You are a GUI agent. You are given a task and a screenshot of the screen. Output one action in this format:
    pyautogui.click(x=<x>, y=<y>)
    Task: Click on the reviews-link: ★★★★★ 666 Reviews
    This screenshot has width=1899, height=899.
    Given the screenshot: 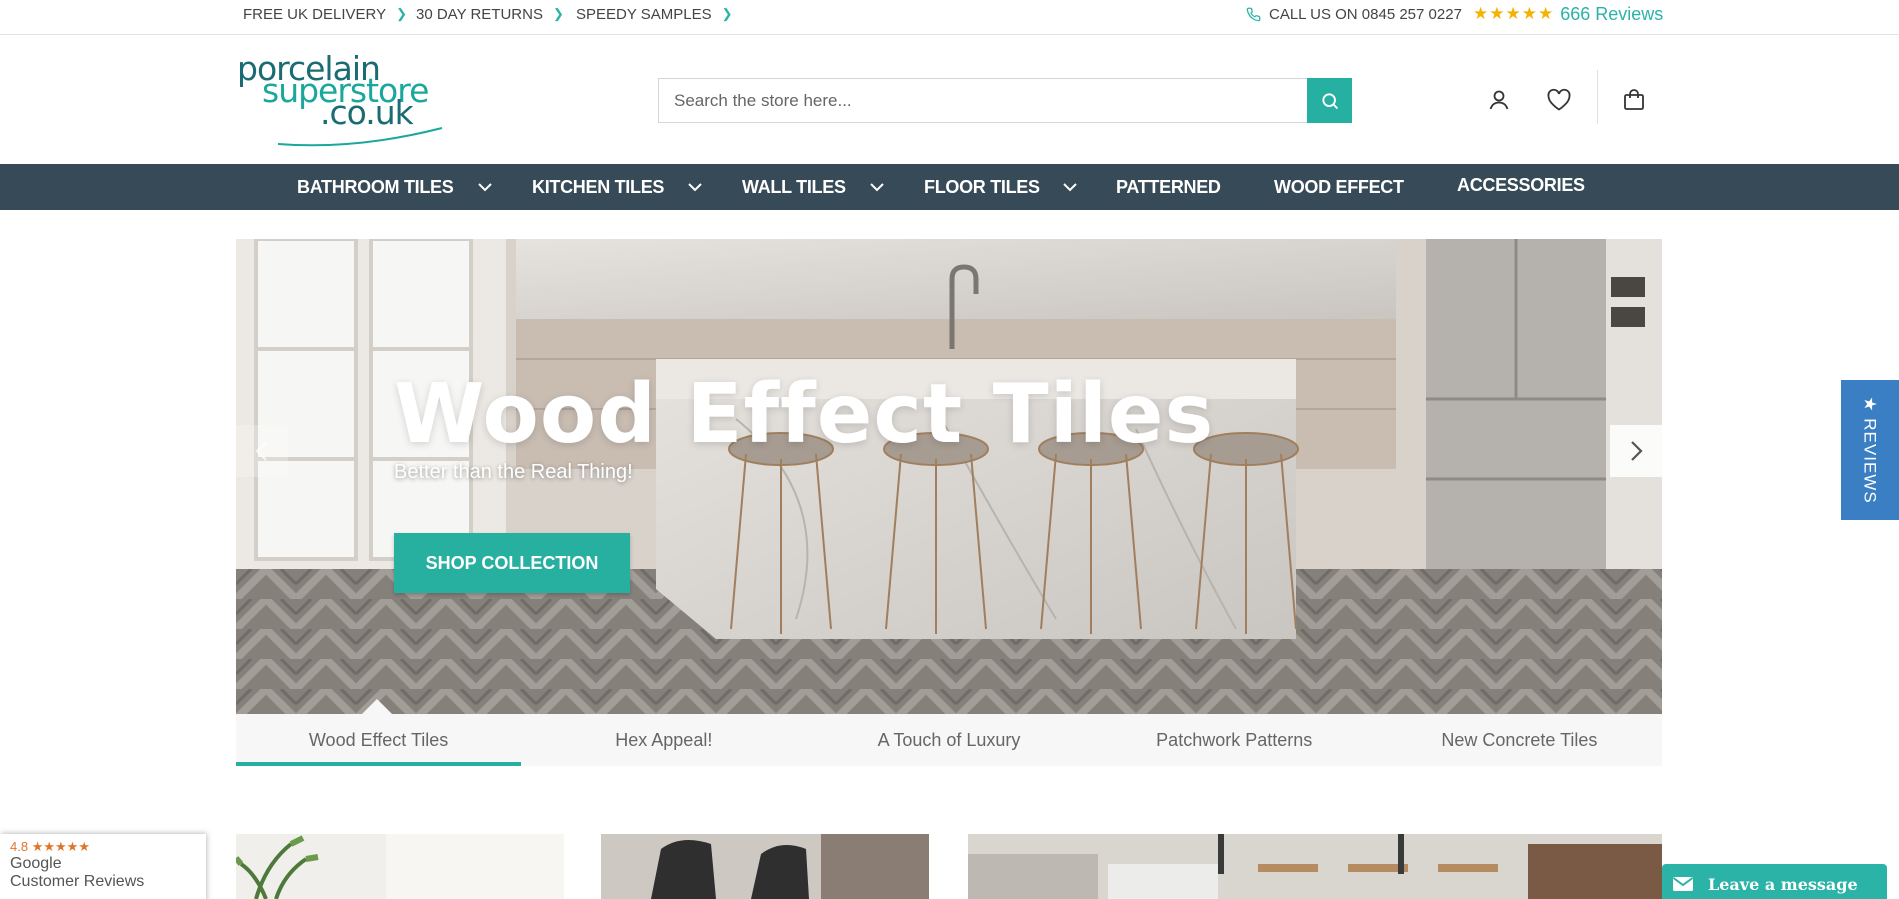 What is the action you would take?
    pyautogui.click(x=1568, y=14)
    